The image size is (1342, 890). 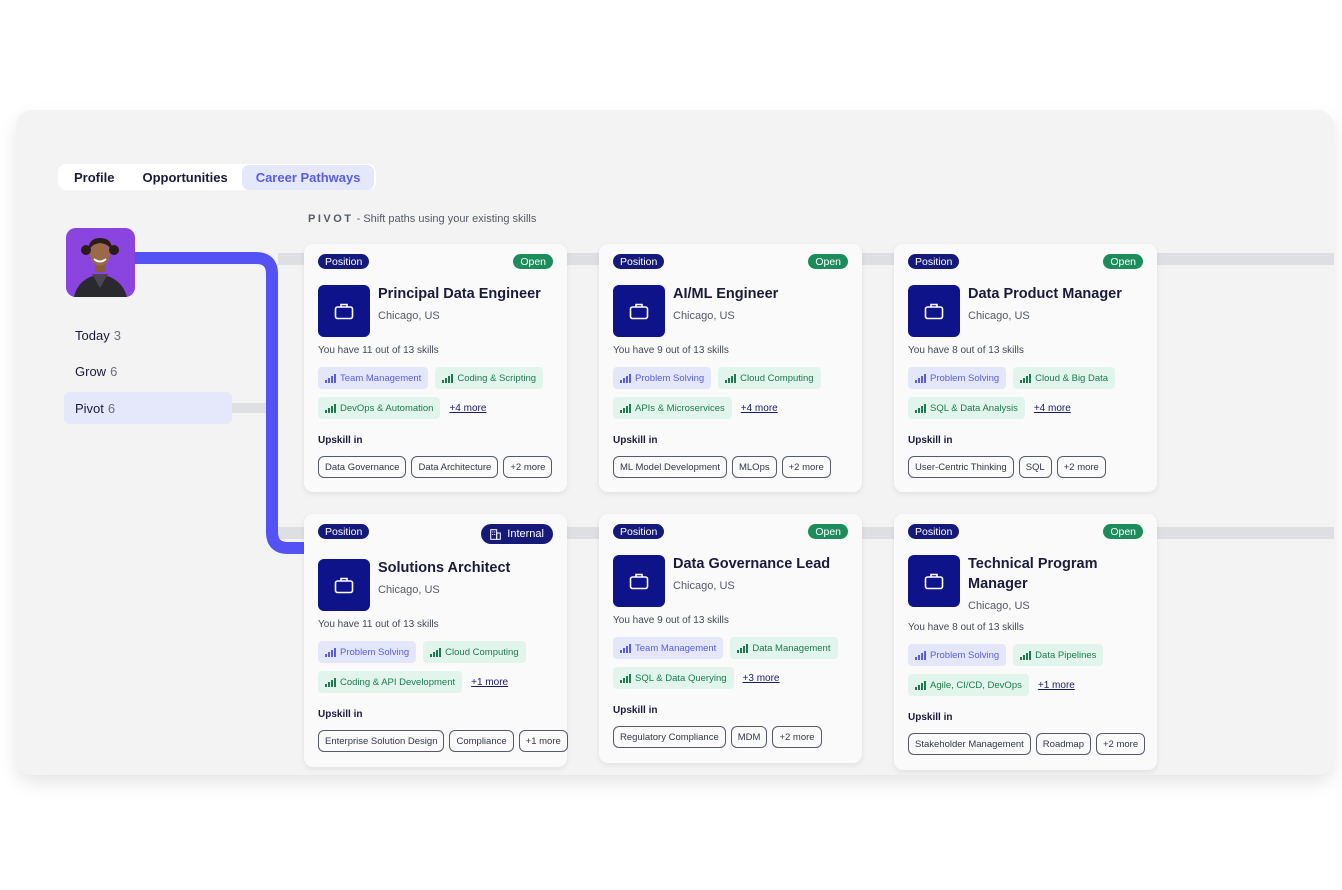 What do you see at coordinates (91, 371) in the screenshot?
I see `sidebar-item-label: Grow` at bounding box center [91, 371].